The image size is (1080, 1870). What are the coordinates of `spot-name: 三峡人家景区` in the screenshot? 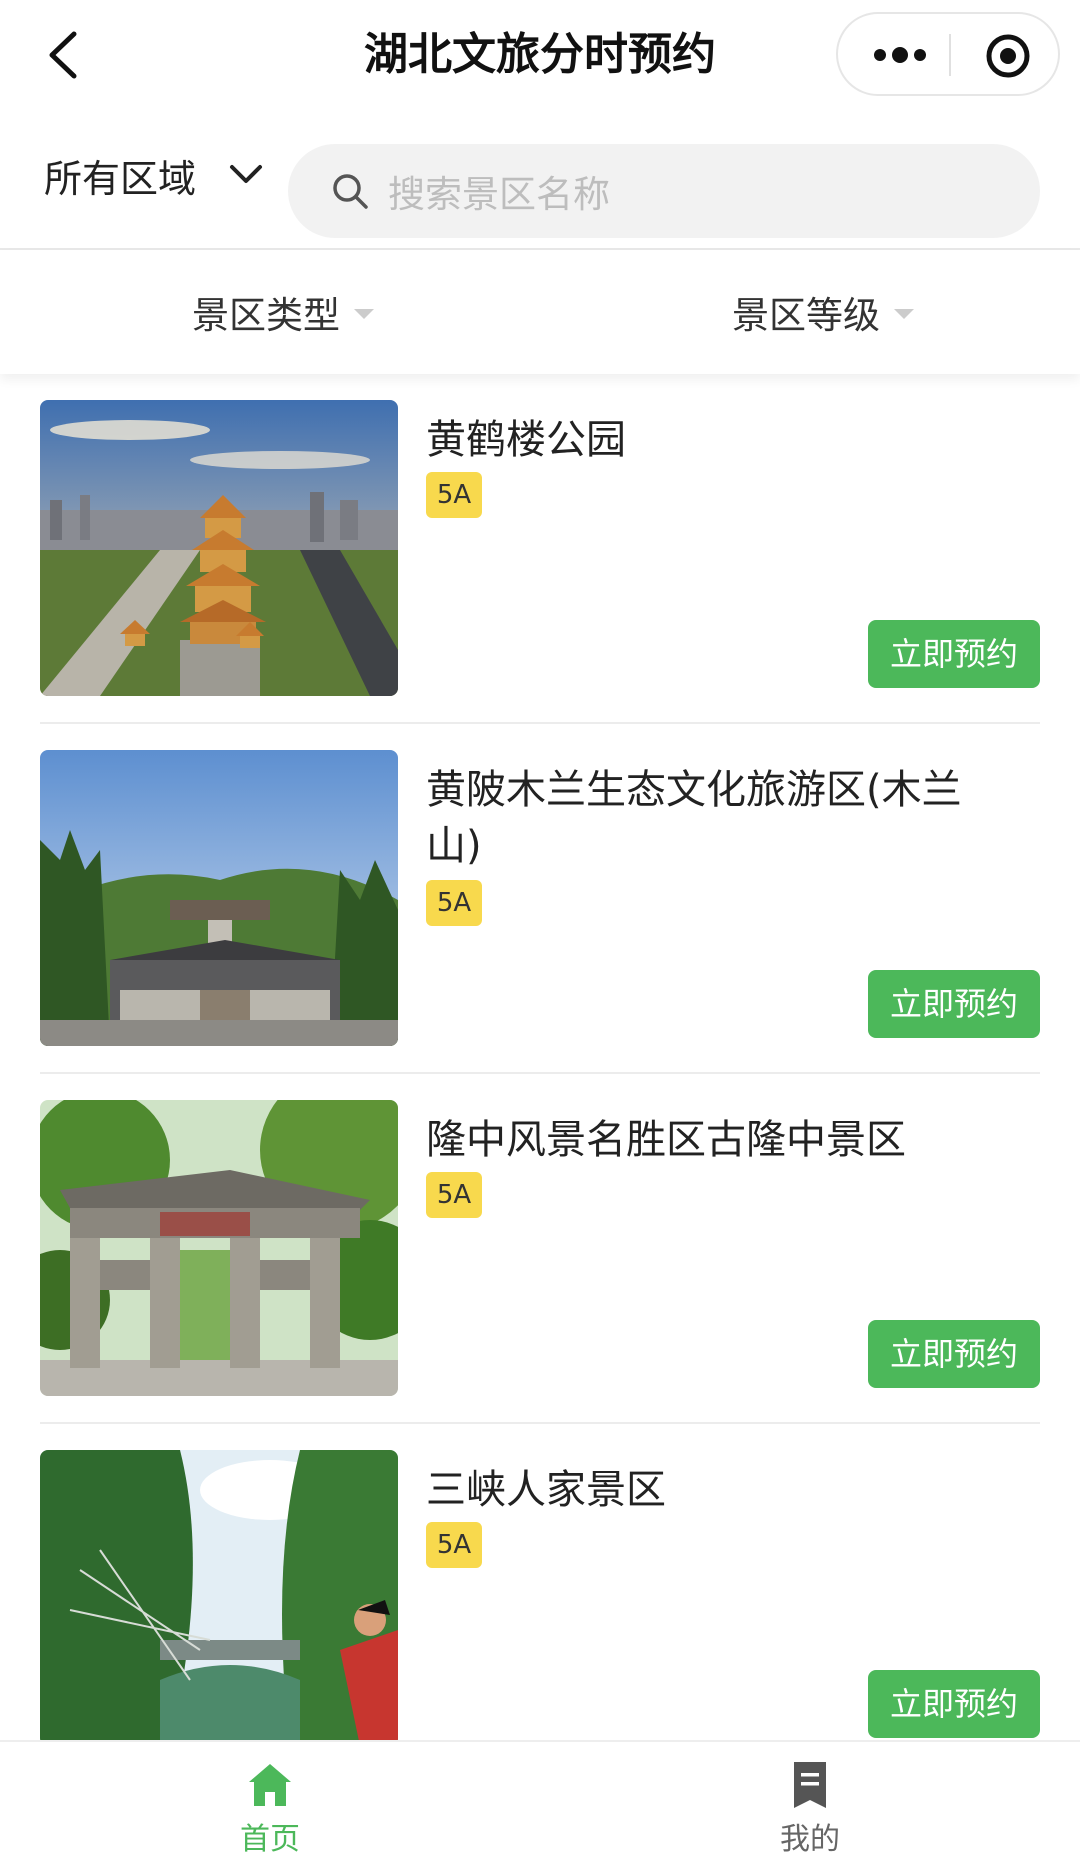 It's located at (546, 1490).